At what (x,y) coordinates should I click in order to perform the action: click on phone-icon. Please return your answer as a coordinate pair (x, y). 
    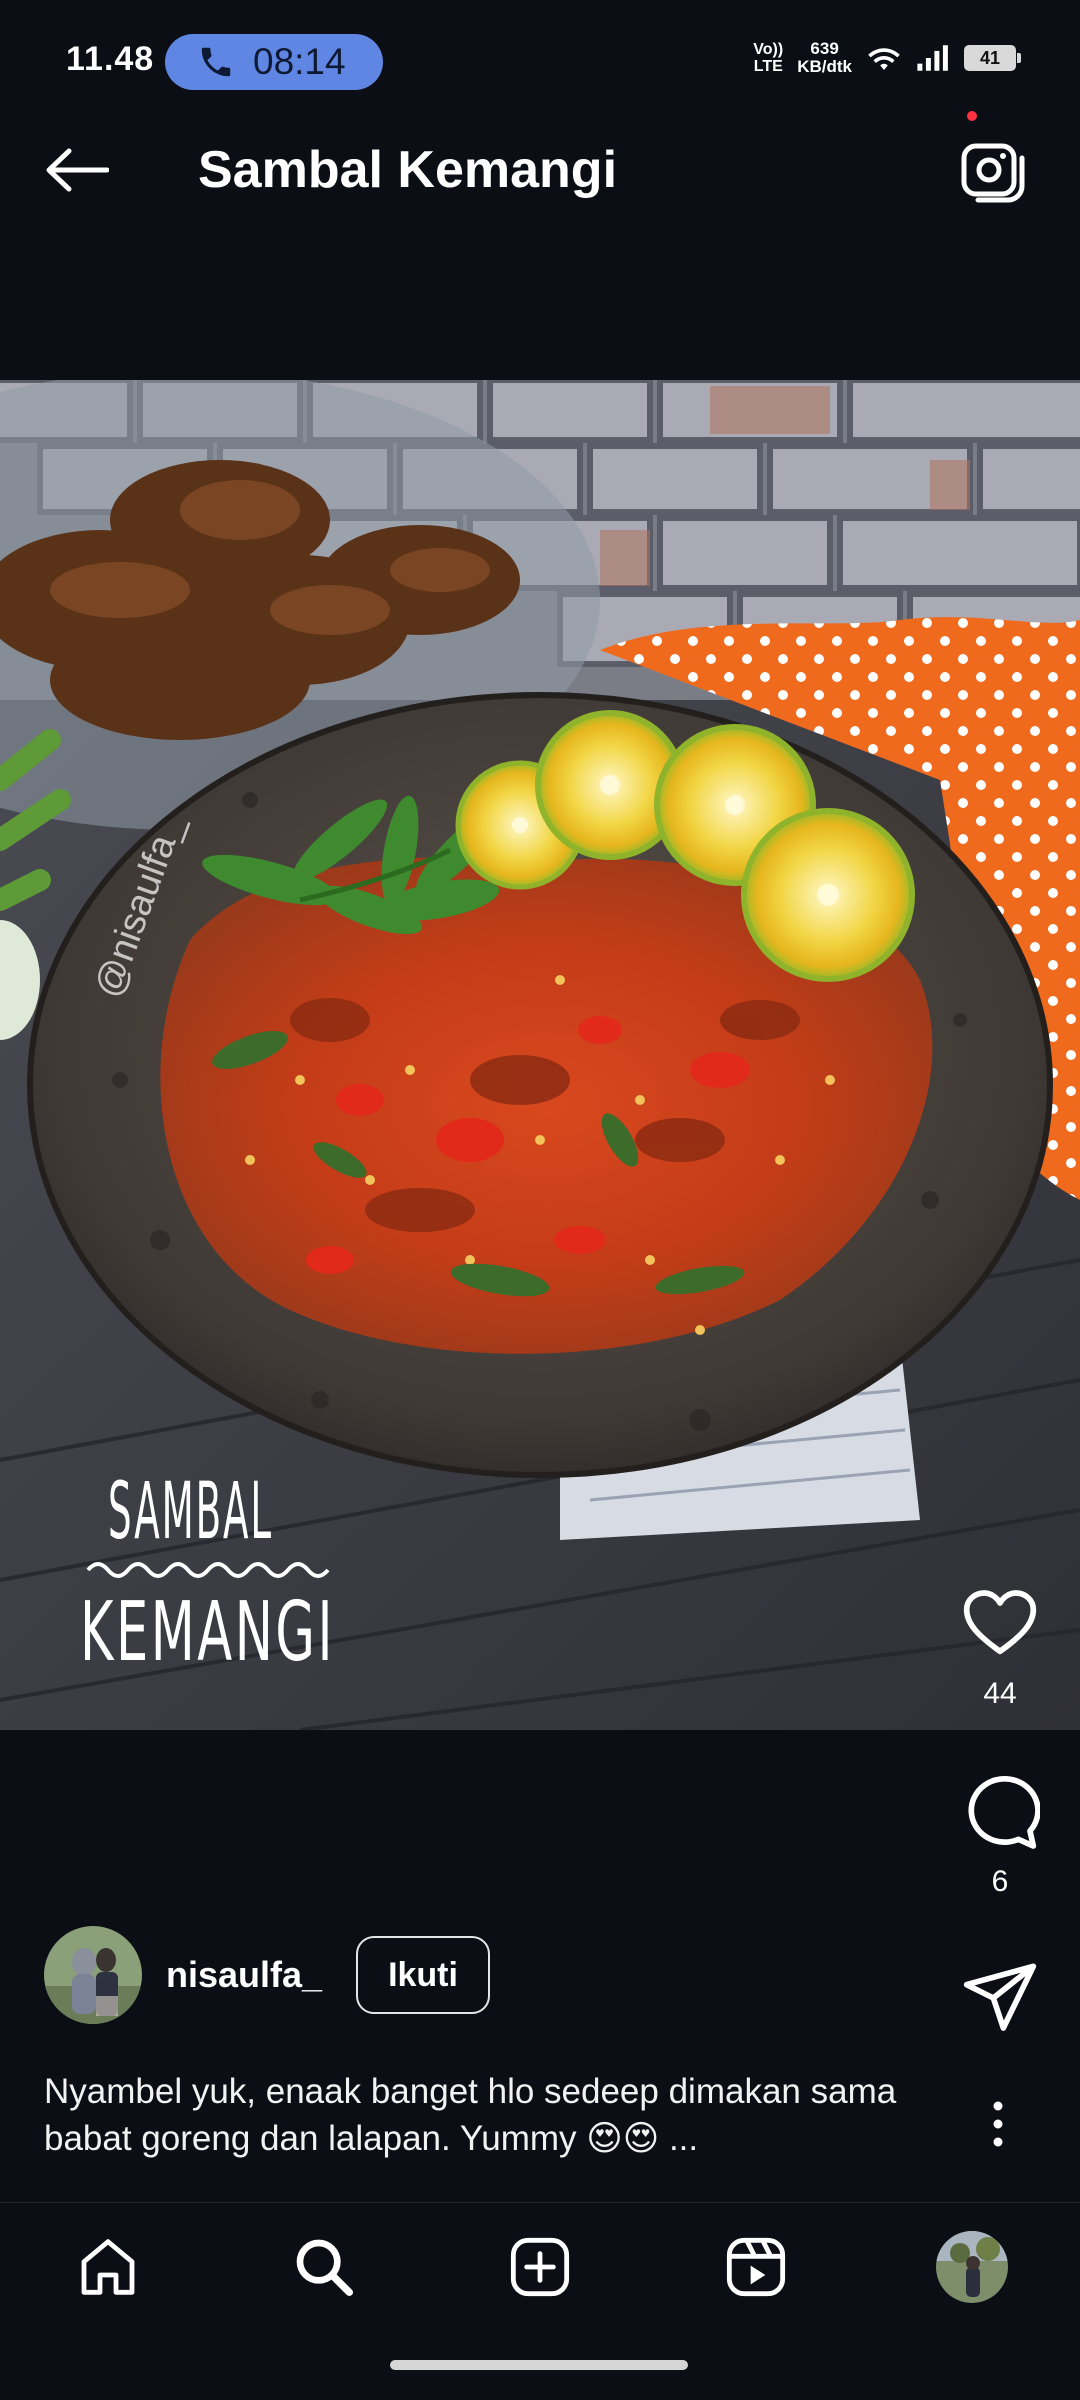
    Looking at the image, I should click on (216, 62).